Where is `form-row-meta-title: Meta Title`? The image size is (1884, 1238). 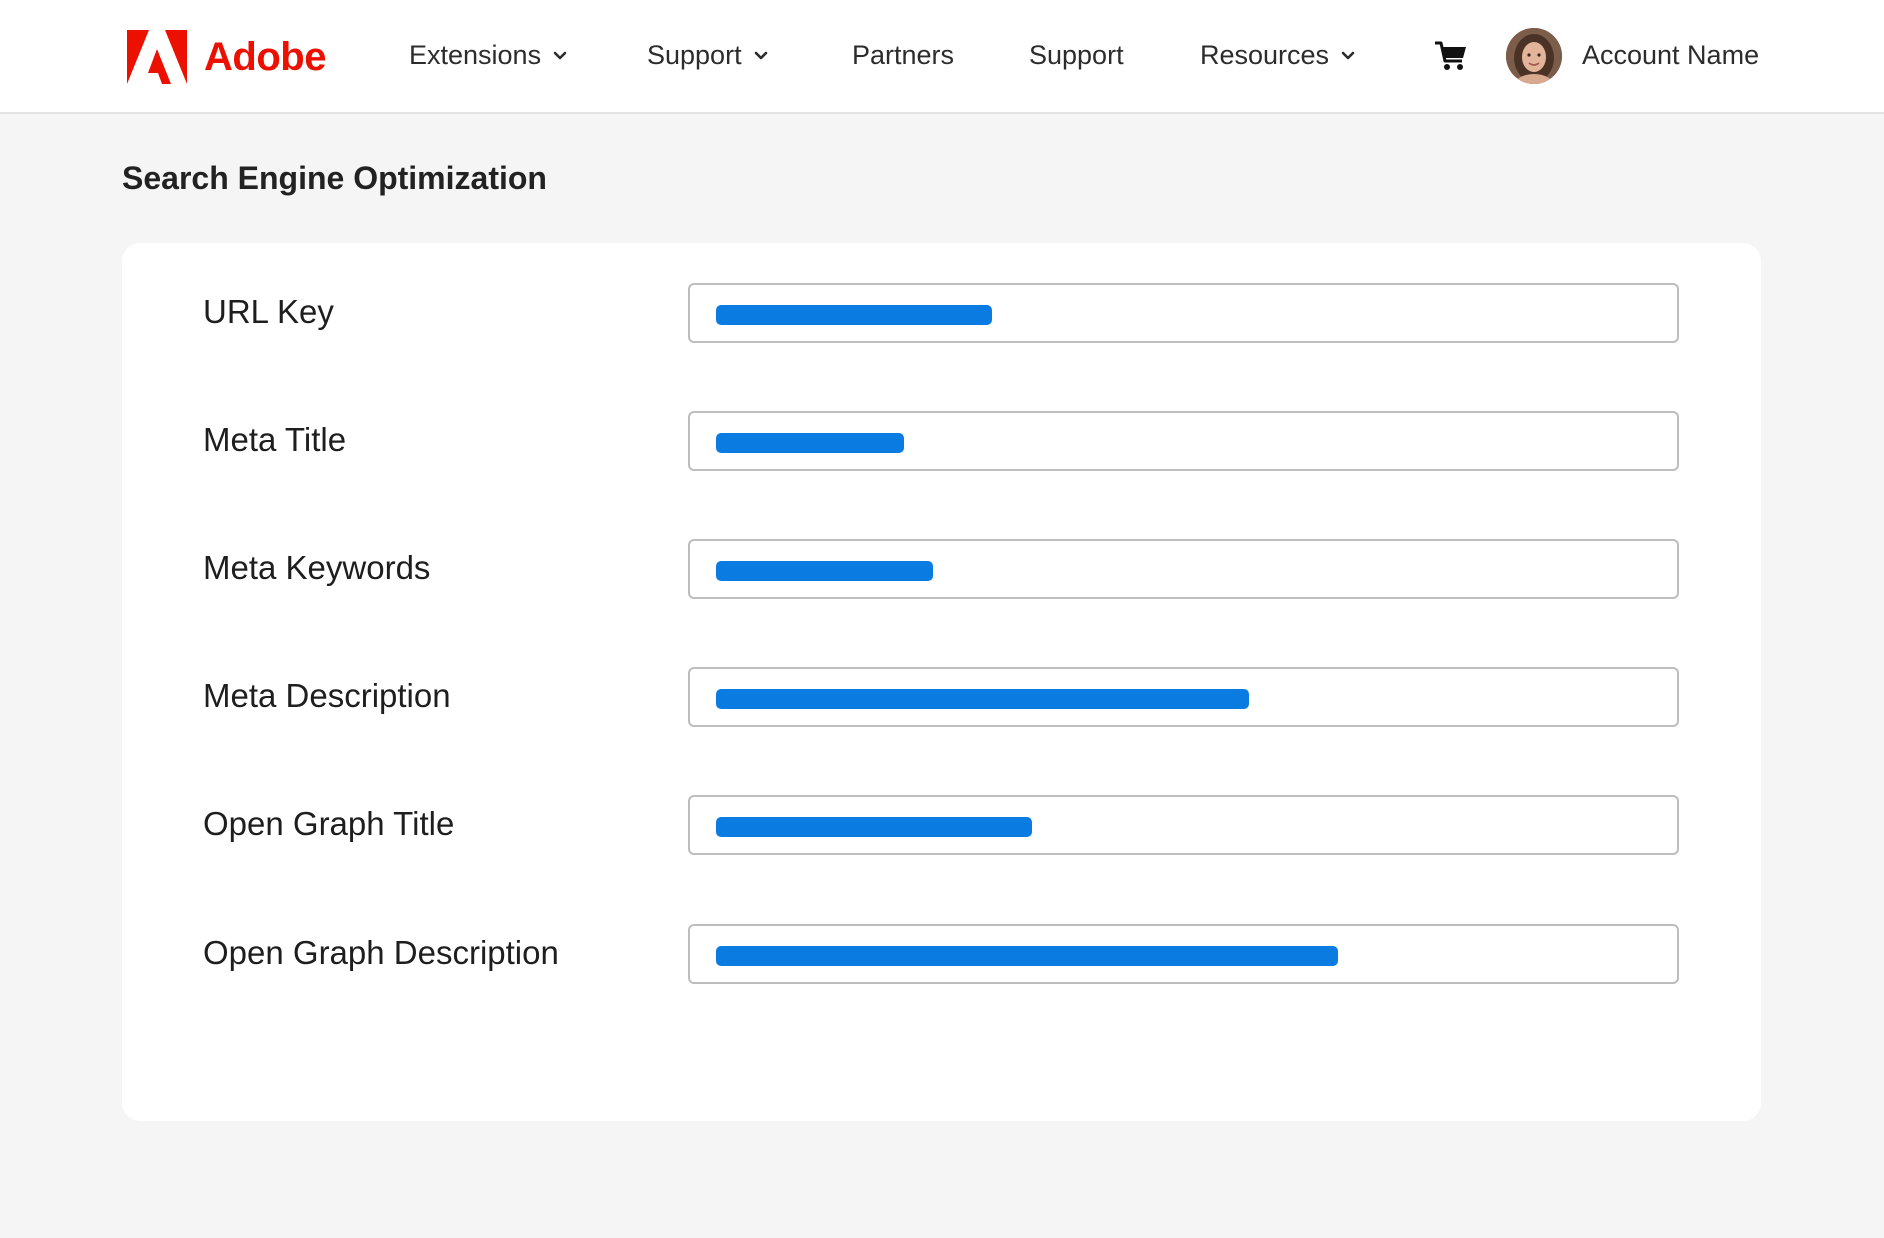
form-row-meta-title: Meta Title is located at coordinates (941, 441).